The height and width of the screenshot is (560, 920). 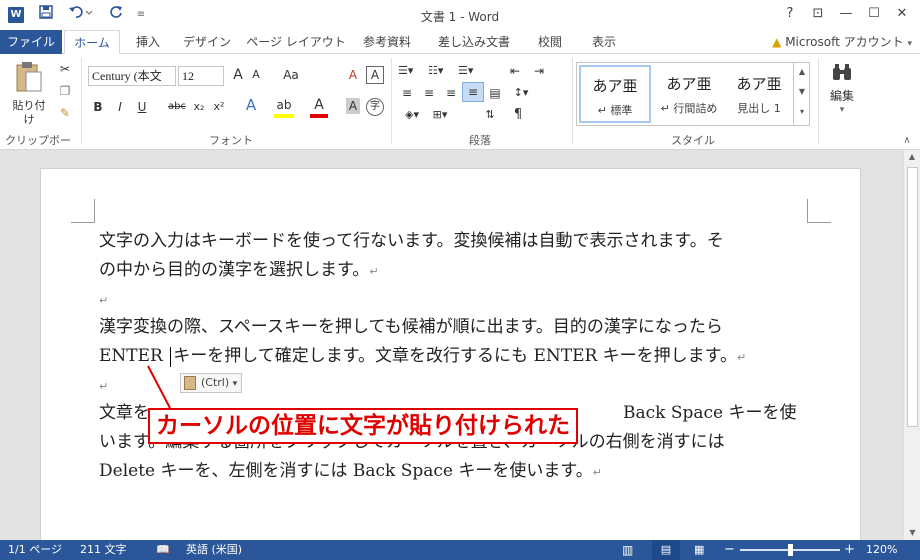 What do you see at coordinates (909, 44) in the screenshot?
I see `chevron-down-icon: ▾` at bounding box center [909, 44].